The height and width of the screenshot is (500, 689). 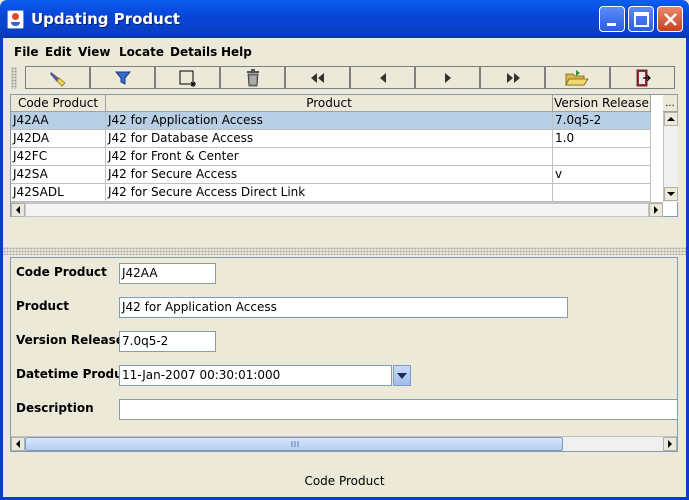 What do you see at coordinates (344, 232) in the screenshot?
I see `table-empty-area` at bounding box center [344, 232].